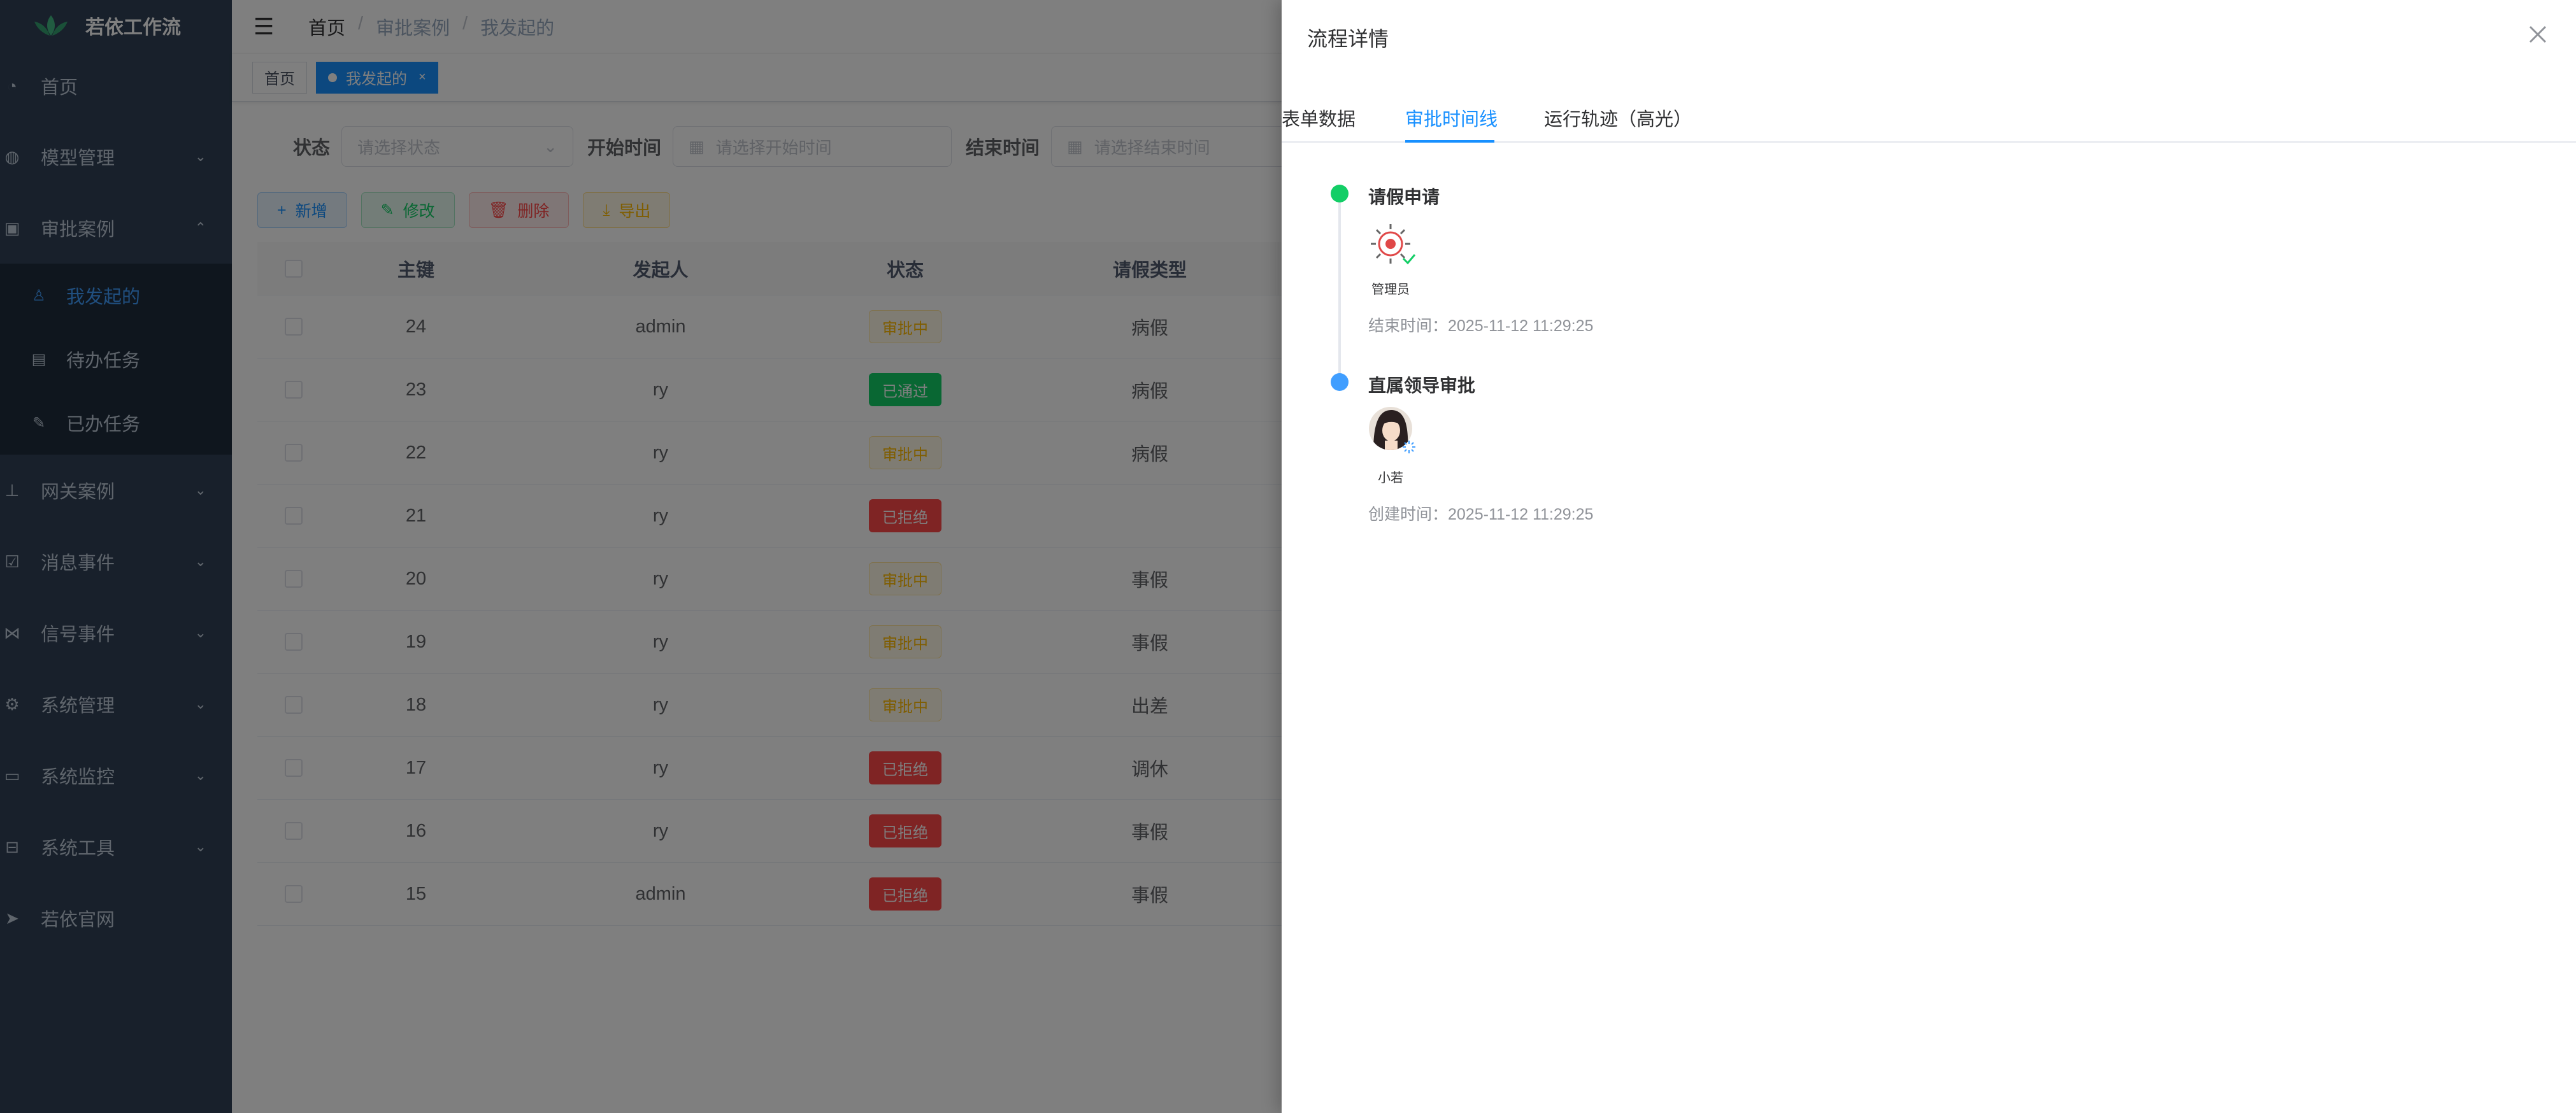 The width and height of the screenshot is (2576, 1113). What do you see at coordinates (1404, 197) in the screenshot?
I see `timeline-step-title: 请假申请` at bounding box center [1404, 197].